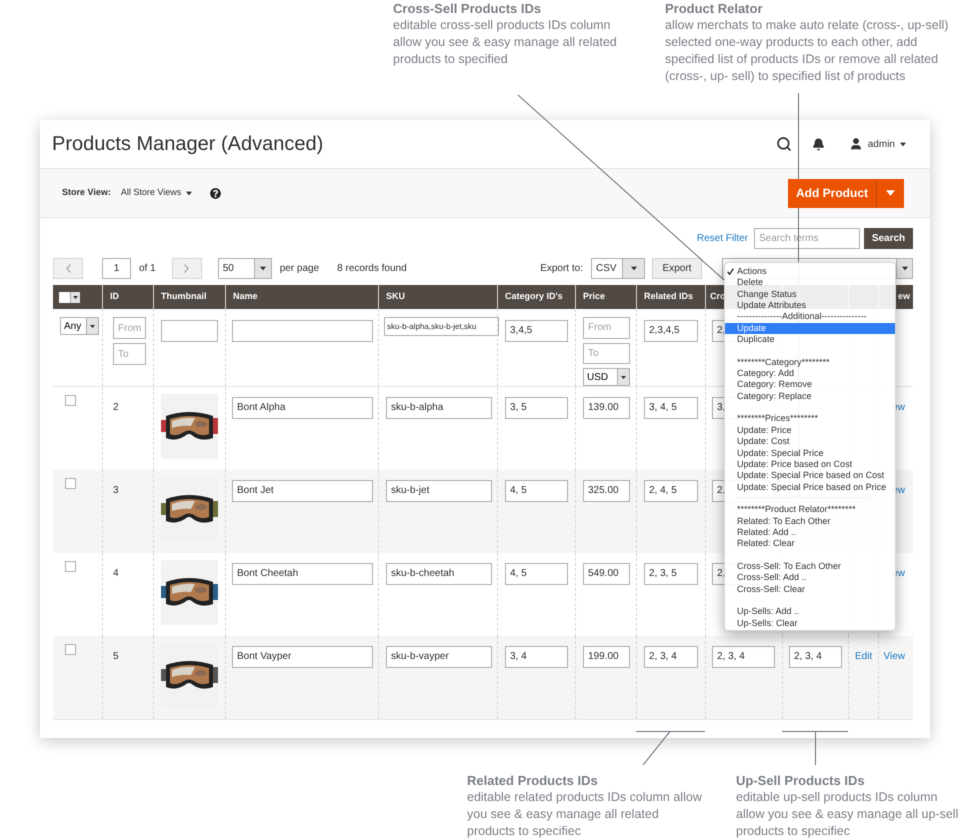 Image resolution: width=971 pixels, height=840 pixels. What do you see at coordinates (439, 407) in the screenshot?
I see `sku-field: sku-b-alpha` at bounding box center [439, 407].